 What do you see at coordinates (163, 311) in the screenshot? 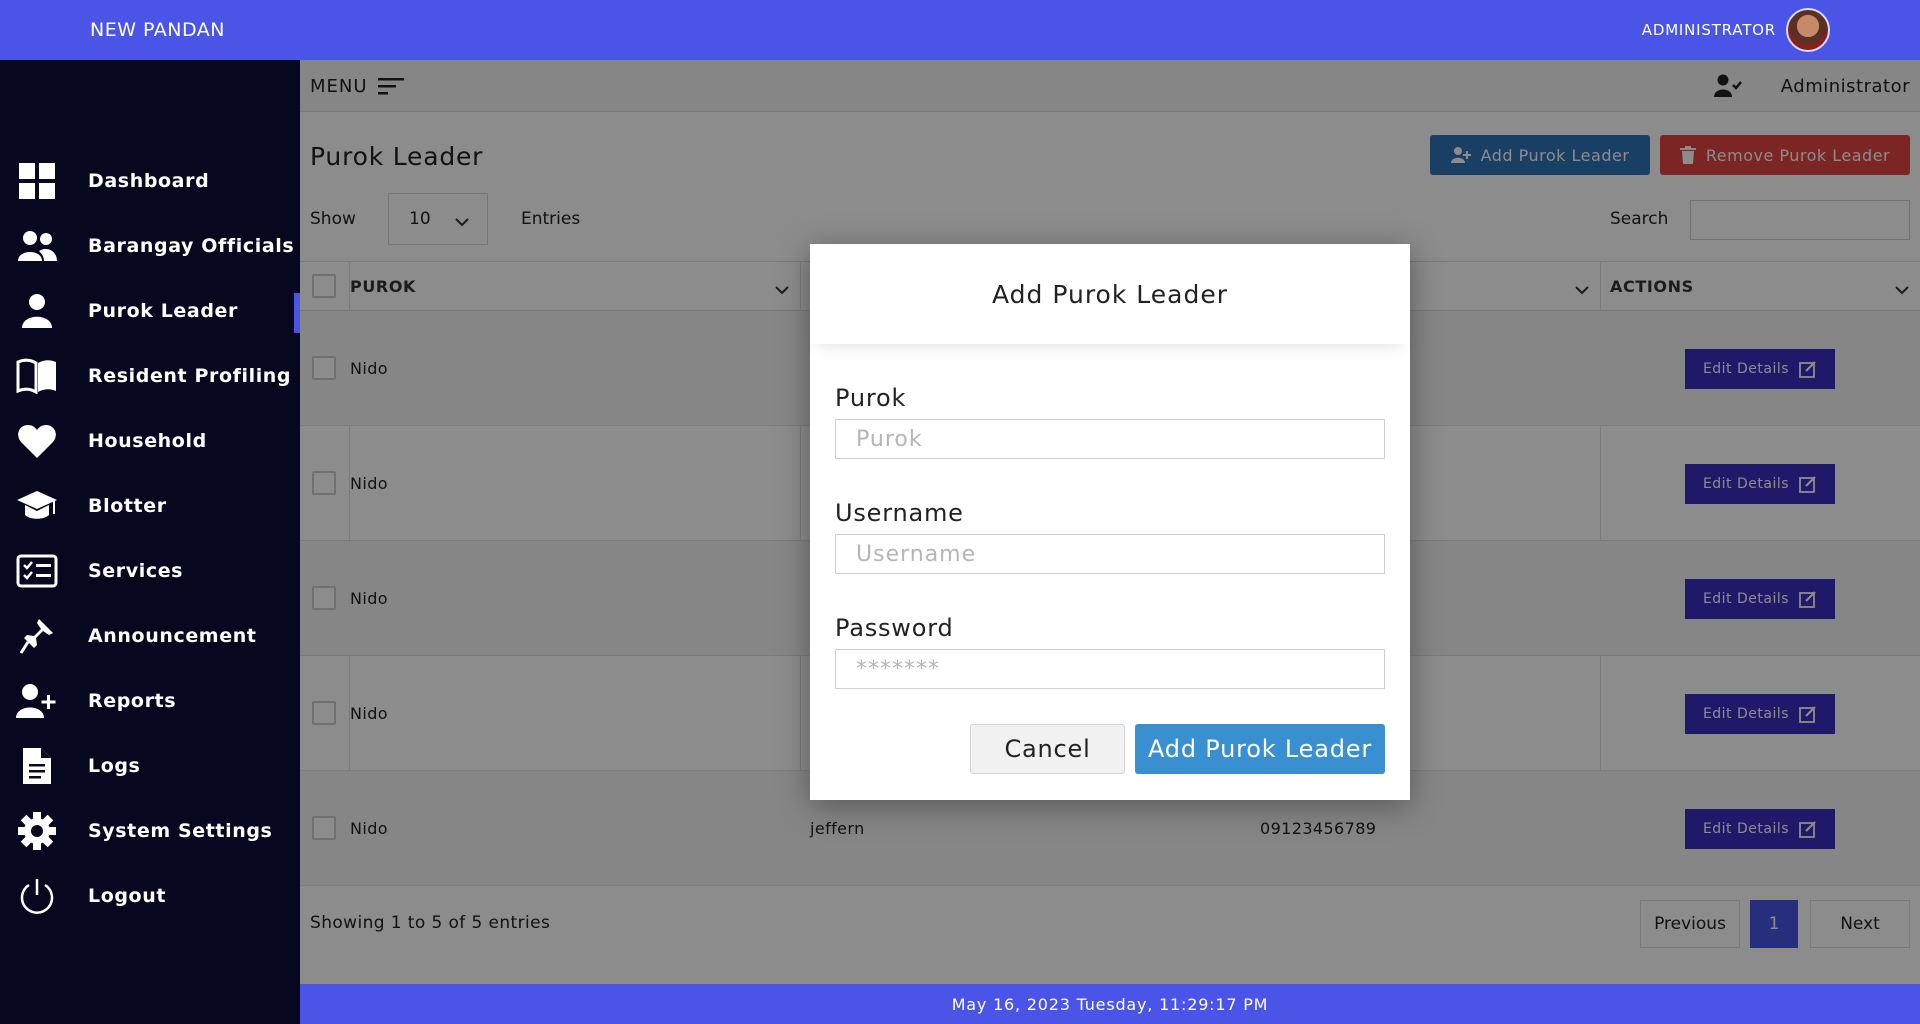
I see `sidebar-item-label: Purok Leader` at bounding box center [163, 311].